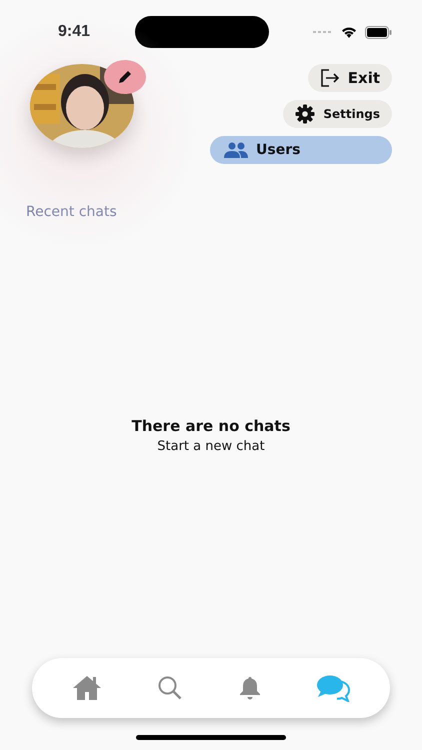 Image resolution: width=422 pixels, height=750 pixels. I want to click on signal-icon, so click(323, 32).